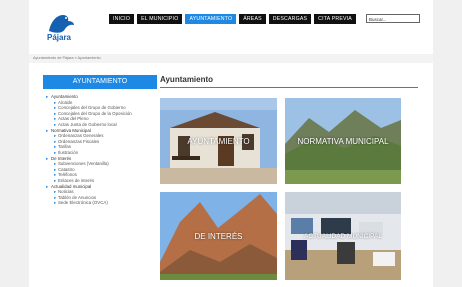  I want to click on tile-normativa-municipal: NORMATIVA MUNICIPAL, so click(343, 141).